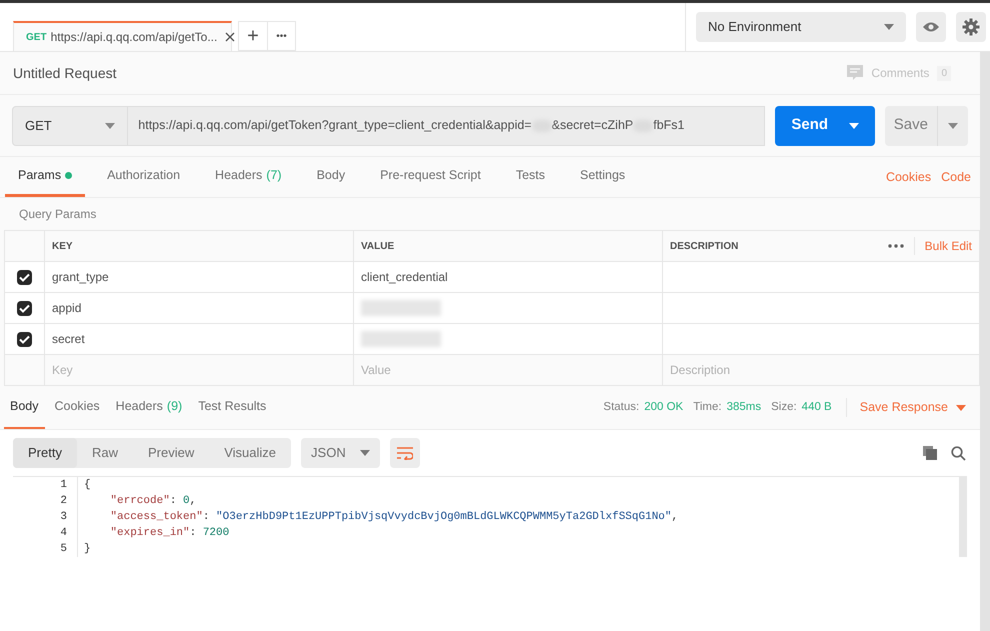  I want to click on method-dropdown: GET, so click(70, 126).